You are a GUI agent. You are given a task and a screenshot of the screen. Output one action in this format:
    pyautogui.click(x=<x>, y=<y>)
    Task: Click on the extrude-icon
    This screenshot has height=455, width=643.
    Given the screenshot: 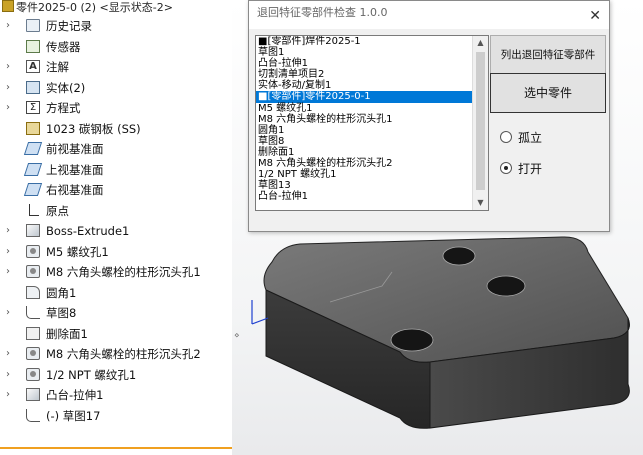 What is the action you would take?
    pyautogui.click(x=33, y=230)
    